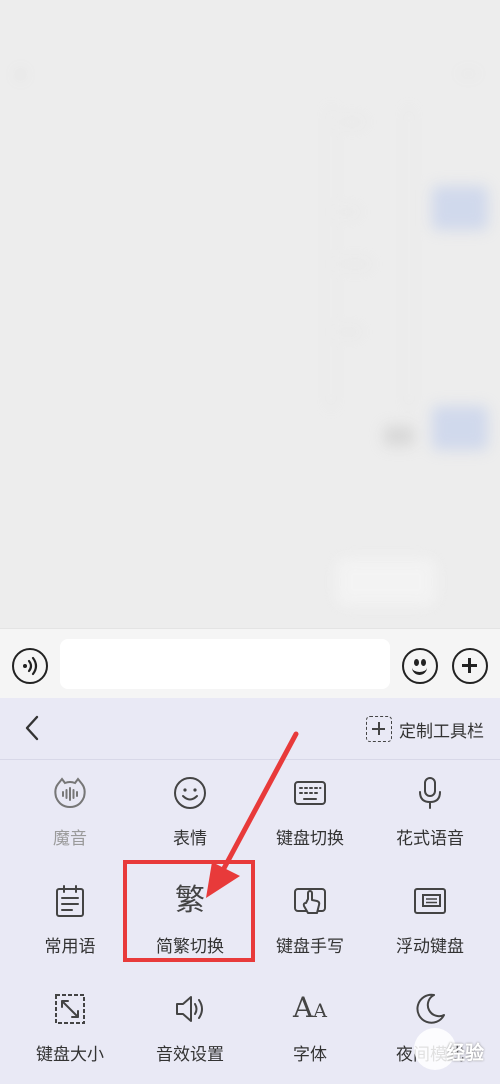 Image resolution: width=500 pixels, height=1084 pixels. I want to click on tool-voice-changer: 魔音, so click(70, 814).